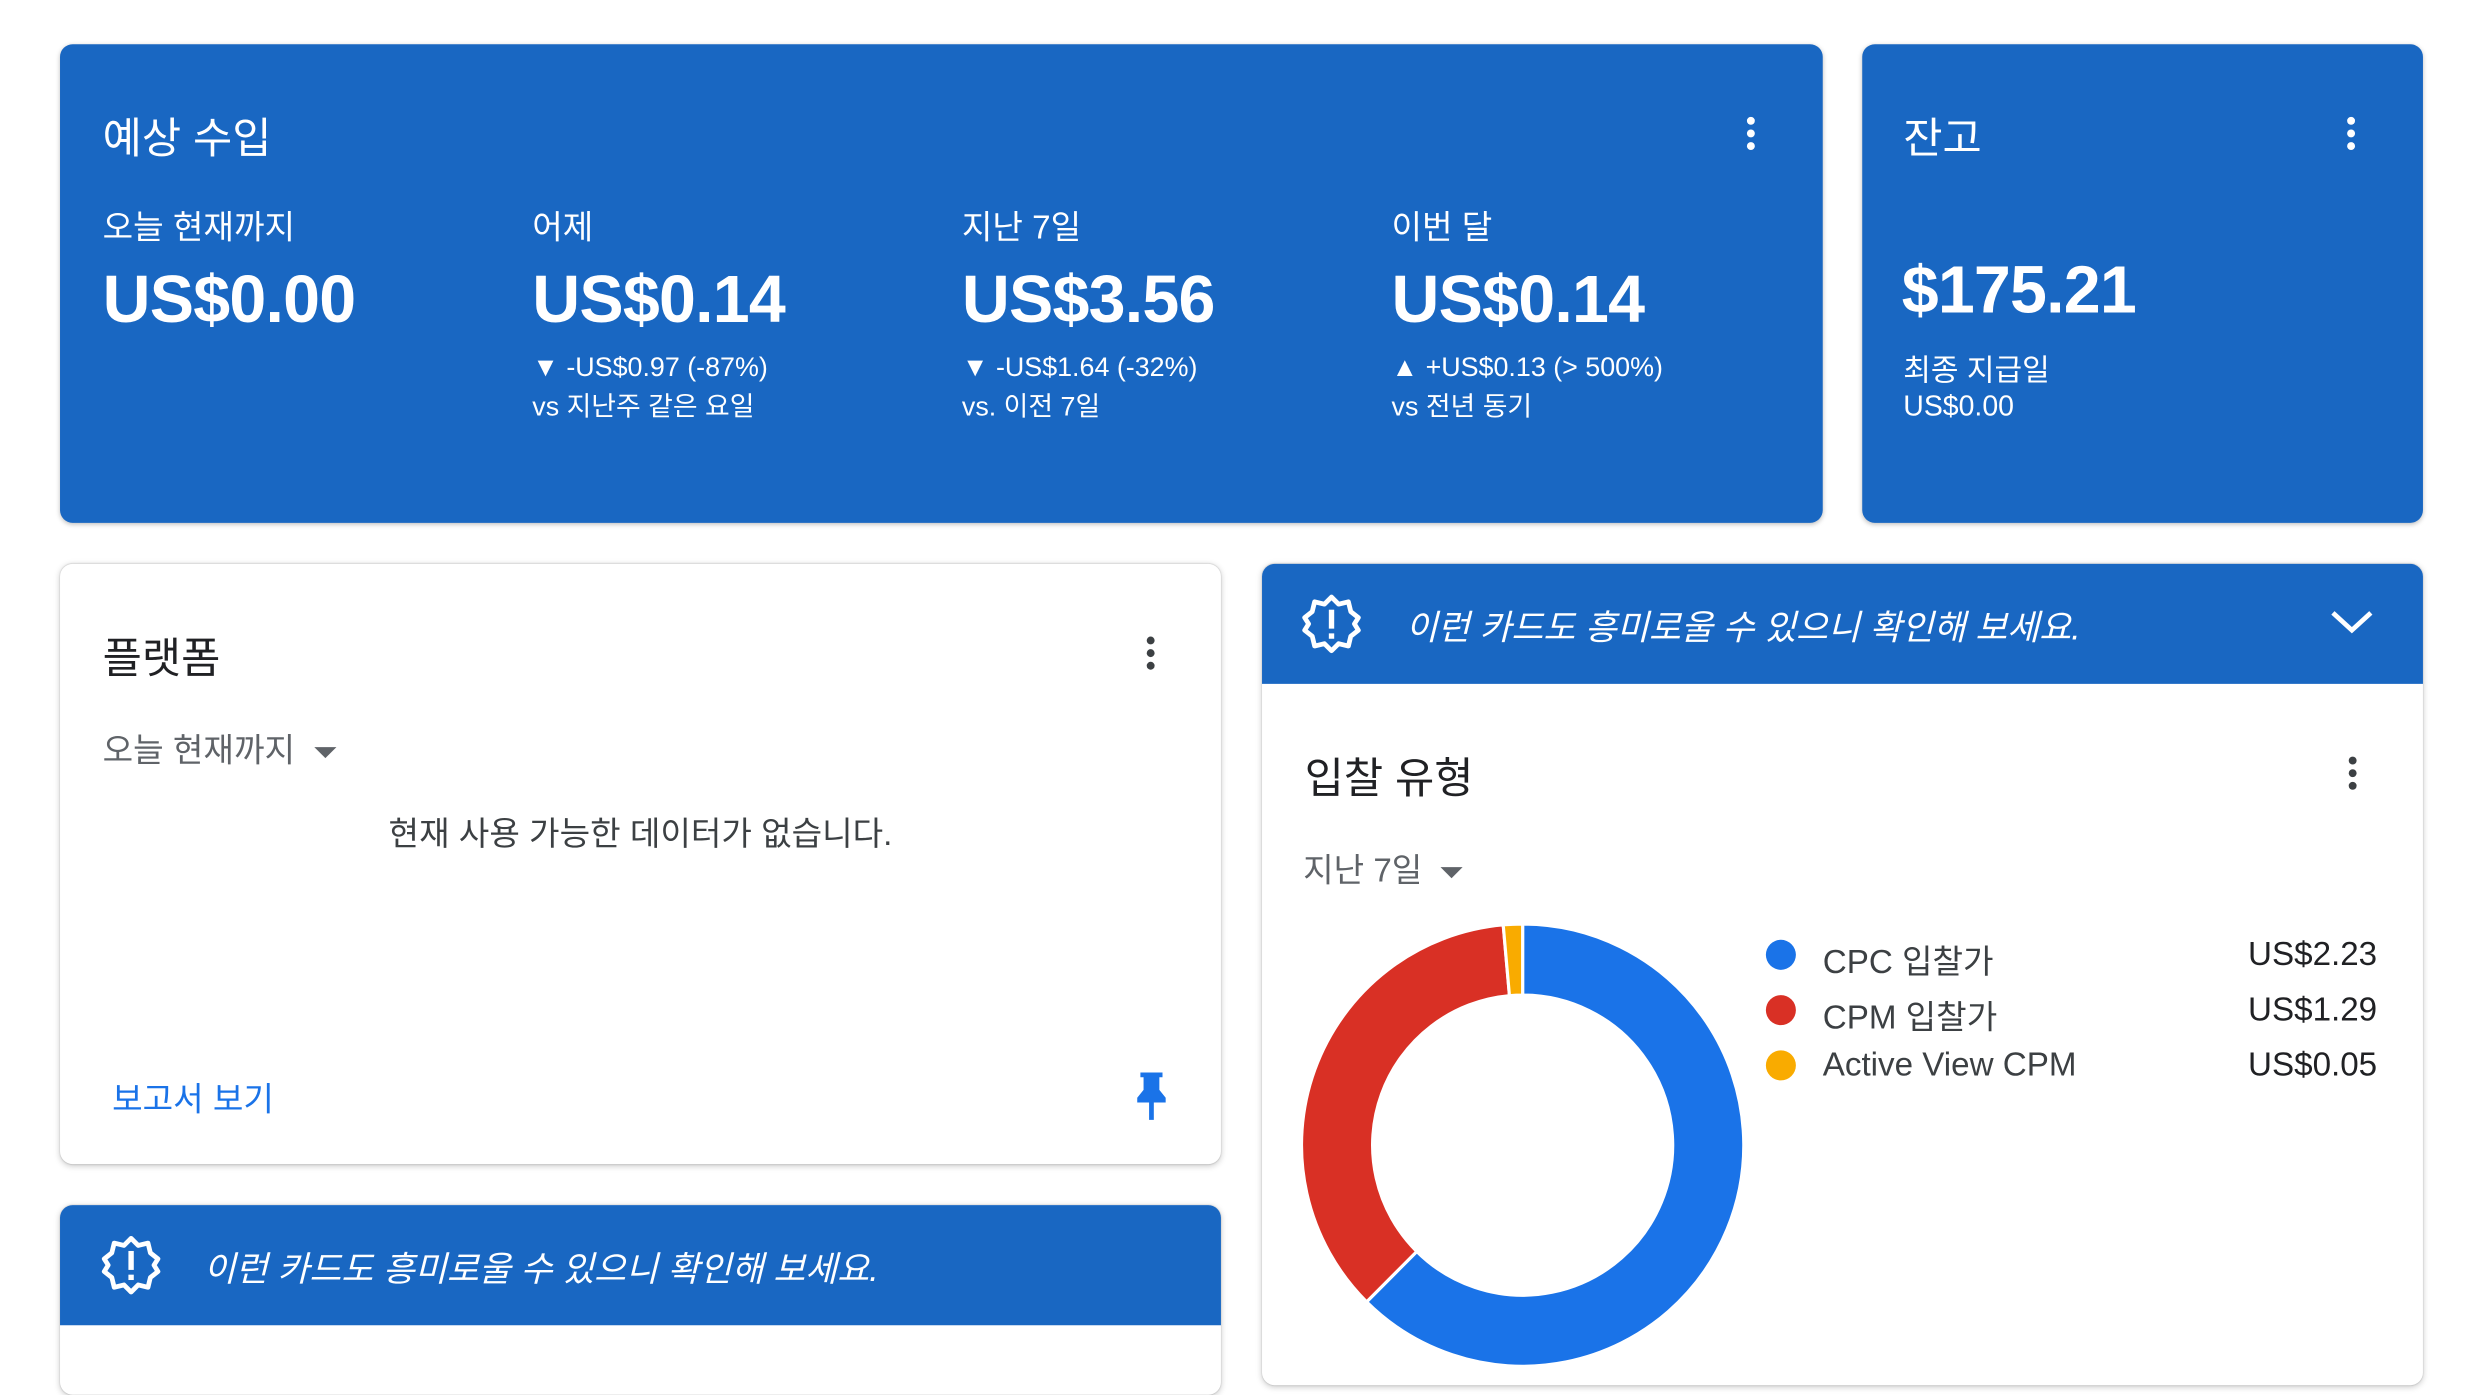  Describe the element at coordinates (1522, 1145) in the screenshot. I see `bid-type-donut-chart` at that location.